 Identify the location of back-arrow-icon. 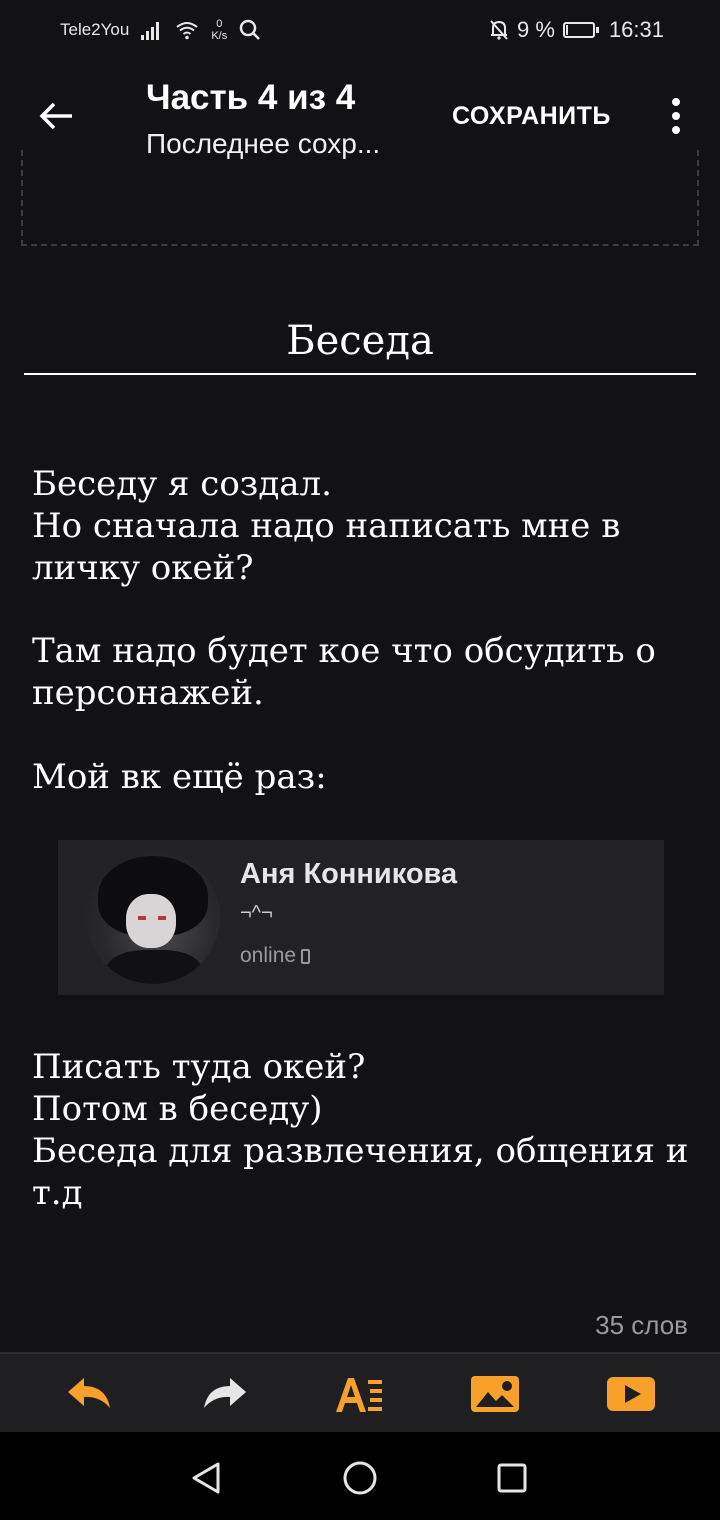
(56, 116).